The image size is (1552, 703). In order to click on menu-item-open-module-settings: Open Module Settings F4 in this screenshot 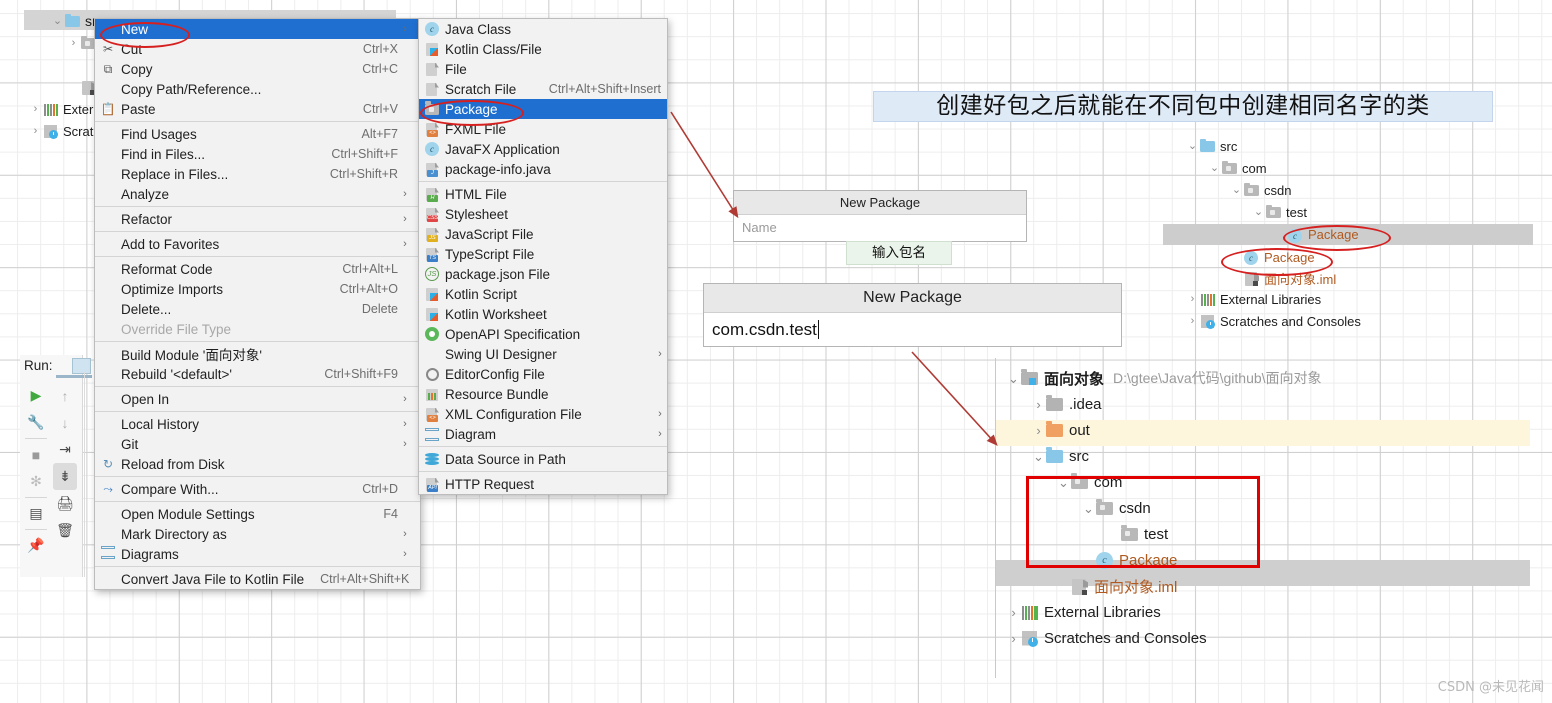, I will do `click(257, 514)`.